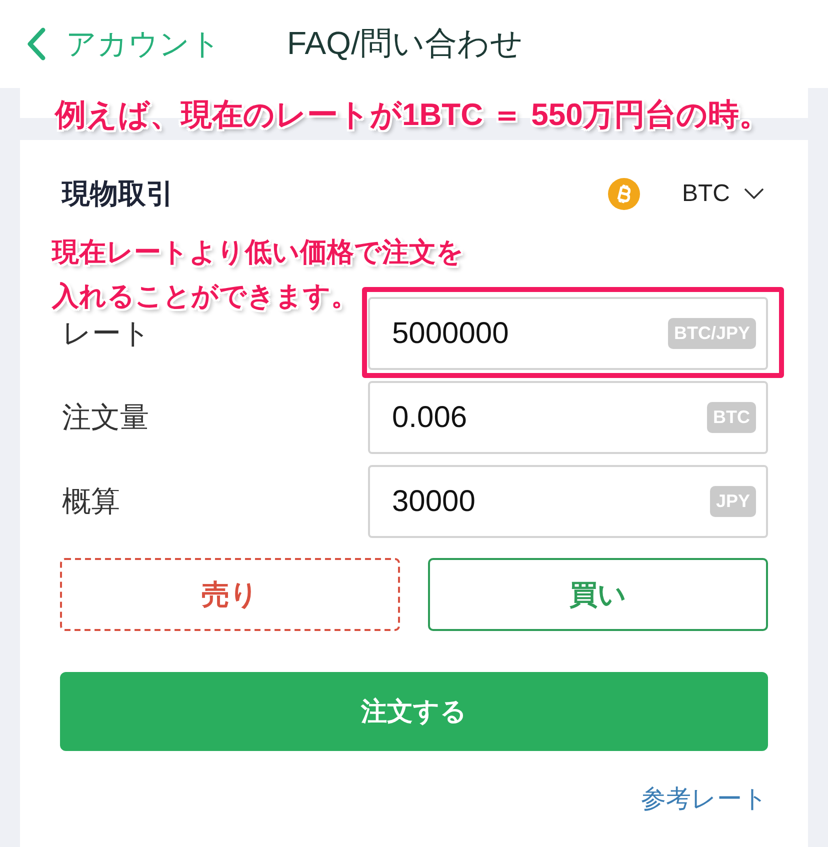 The width and height of the screenshot is (828, 847). What do you see at coordinates (704, 799) in the screenshot?
I see `reference-rate-link: 参考レート` at bounding box center [704, 799].